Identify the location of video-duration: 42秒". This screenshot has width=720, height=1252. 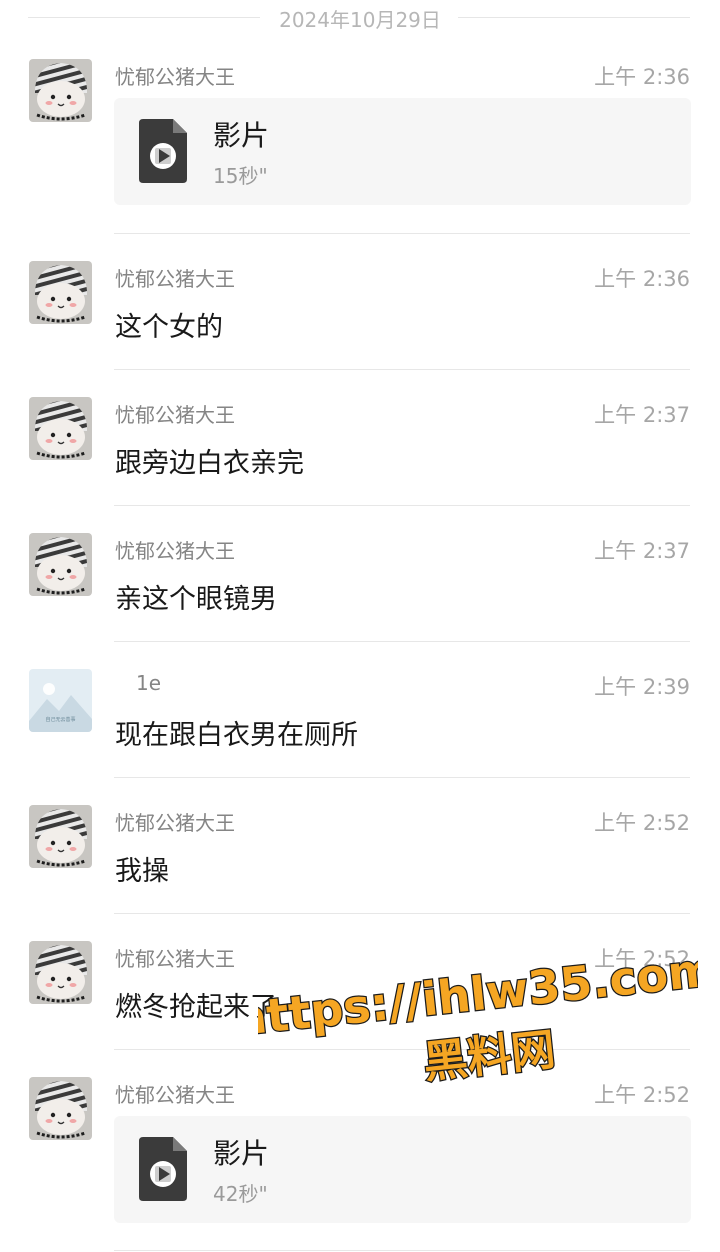
(240, 1194).